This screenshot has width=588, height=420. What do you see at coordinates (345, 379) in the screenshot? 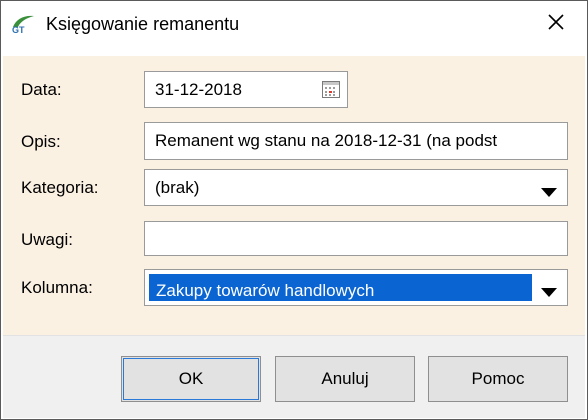
I see `cancel-button: Anuluj` at bounding box center [345, 379].